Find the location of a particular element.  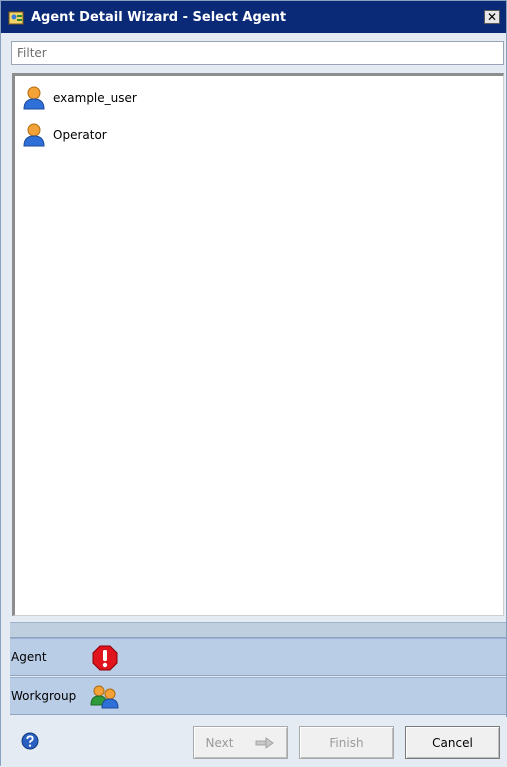

next-label: Next is located at coordinates (219, 742).